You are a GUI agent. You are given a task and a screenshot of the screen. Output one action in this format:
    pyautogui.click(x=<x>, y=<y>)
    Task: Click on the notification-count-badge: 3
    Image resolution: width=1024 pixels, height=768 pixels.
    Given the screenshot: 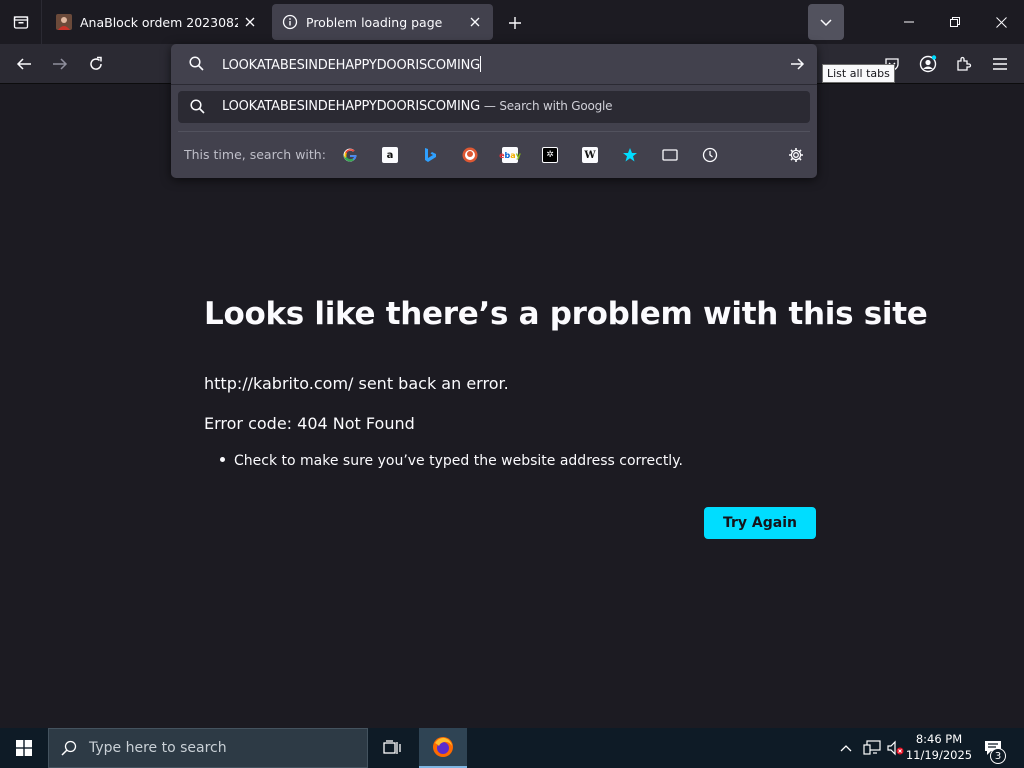 What is the action you would take?
    pyautogui.click(x=998, y=756)
    